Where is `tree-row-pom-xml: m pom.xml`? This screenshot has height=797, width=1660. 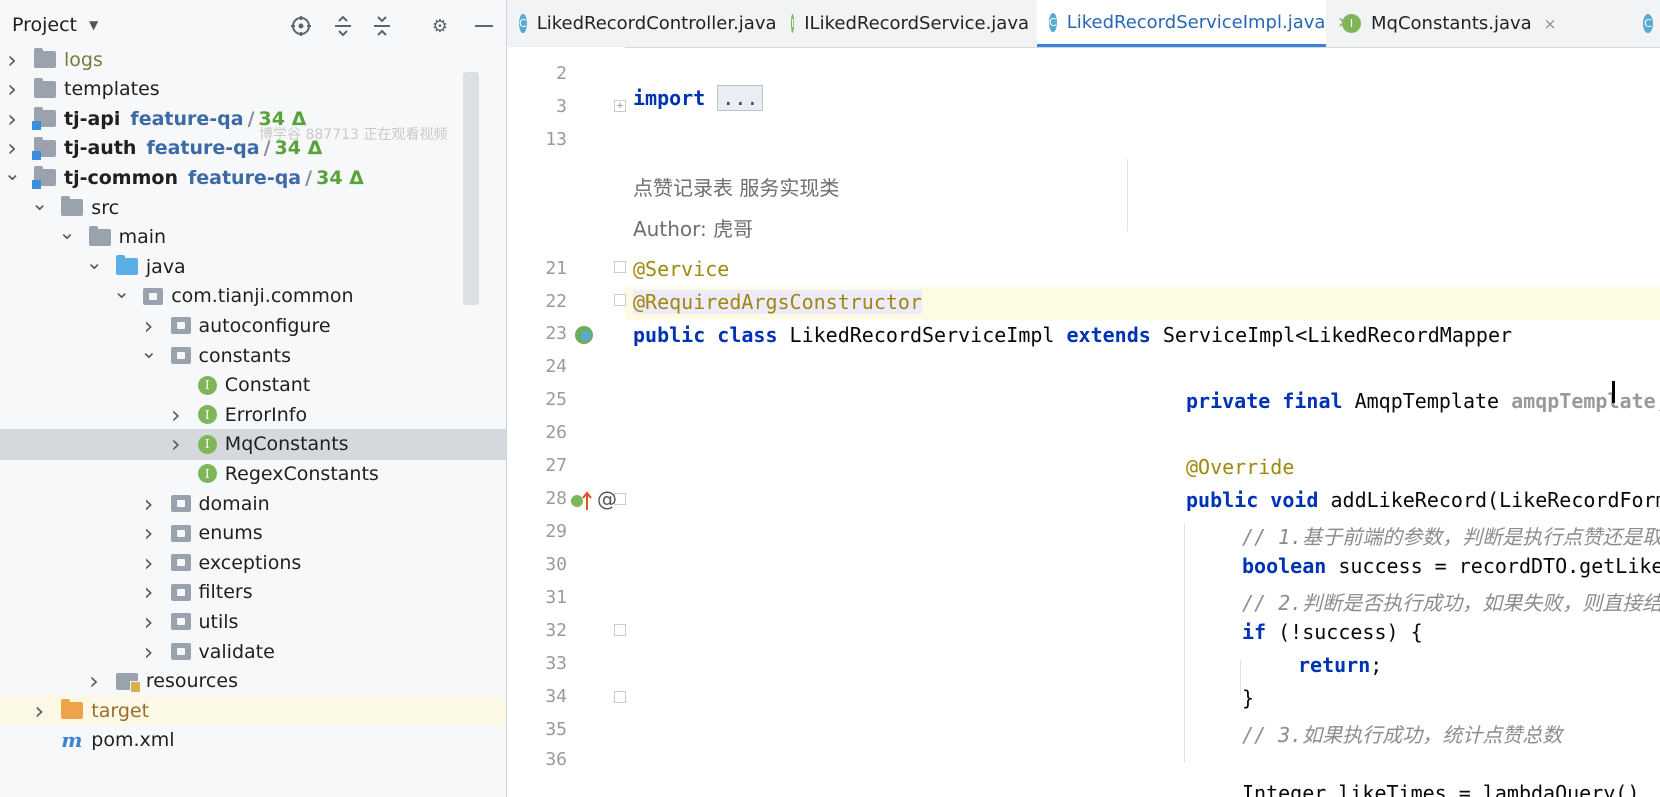
tree-row-pom-xml: m pom.xml is located at coordinates (253, 740).